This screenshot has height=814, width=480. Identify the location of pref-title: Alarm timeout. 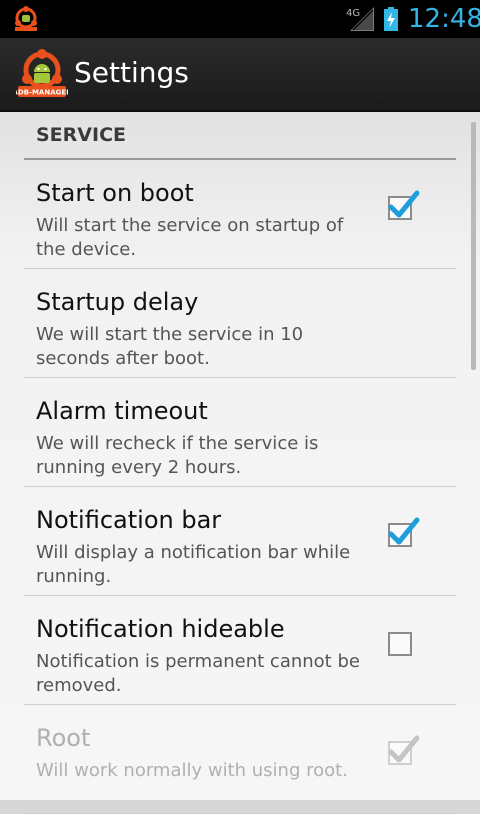
(122, 411).